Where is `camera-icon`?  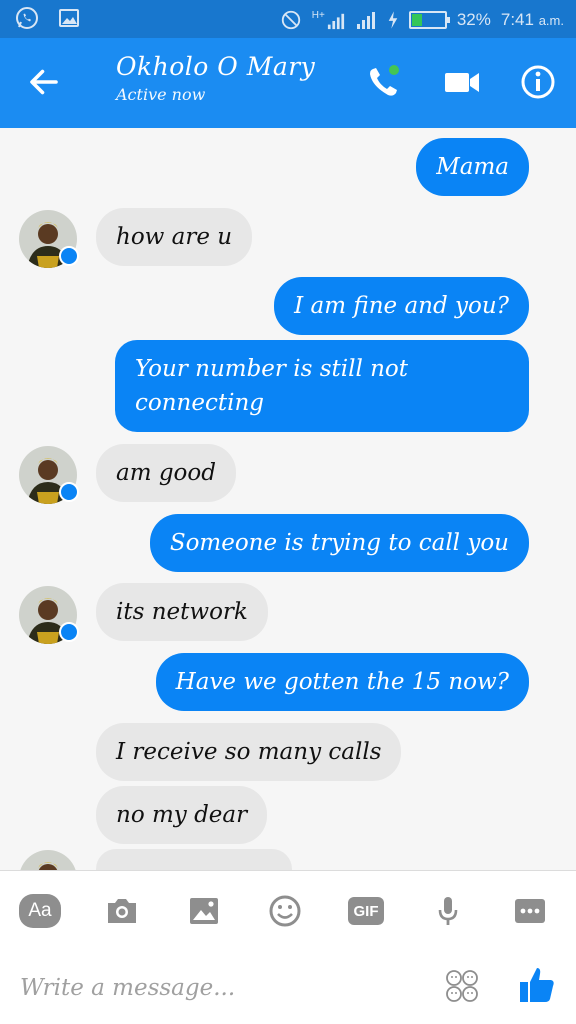
camera-icon is located at coordinates (122, 911).